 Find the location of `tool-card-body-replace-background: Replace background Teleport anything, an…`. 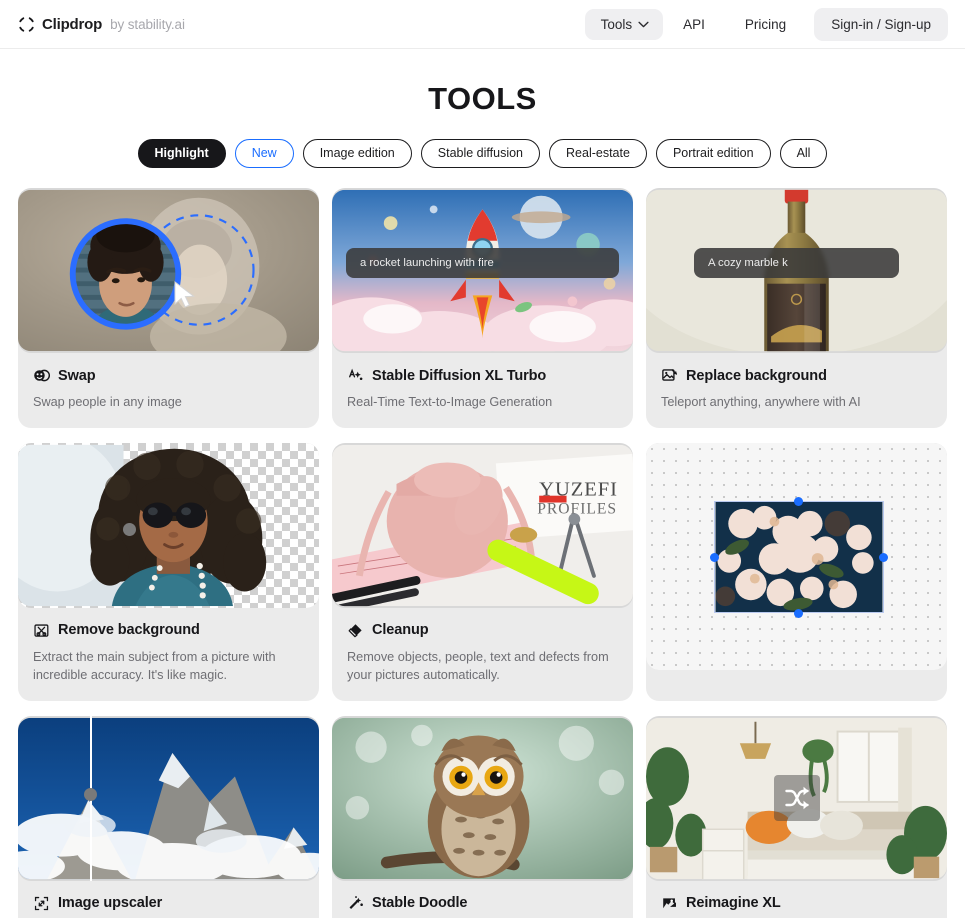

tool-card-body-replace-background: Replace background Teleport anything, an… is located at coordinates (796, 390).